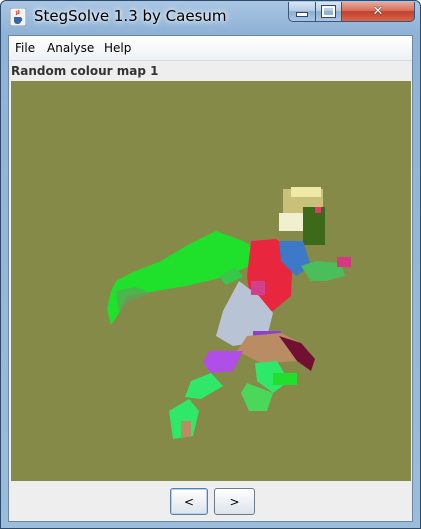 The image size is (421, 529). I want to click on next-button: >, so click(234, 501).